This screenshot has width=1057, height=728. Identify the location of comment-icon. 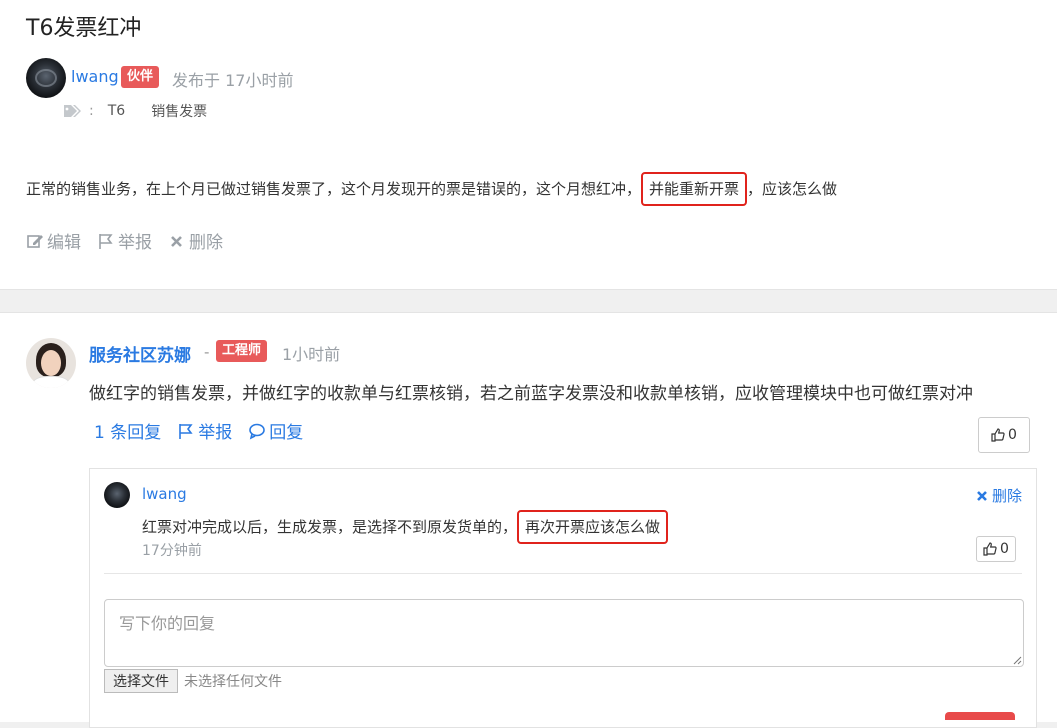
(257, 431).